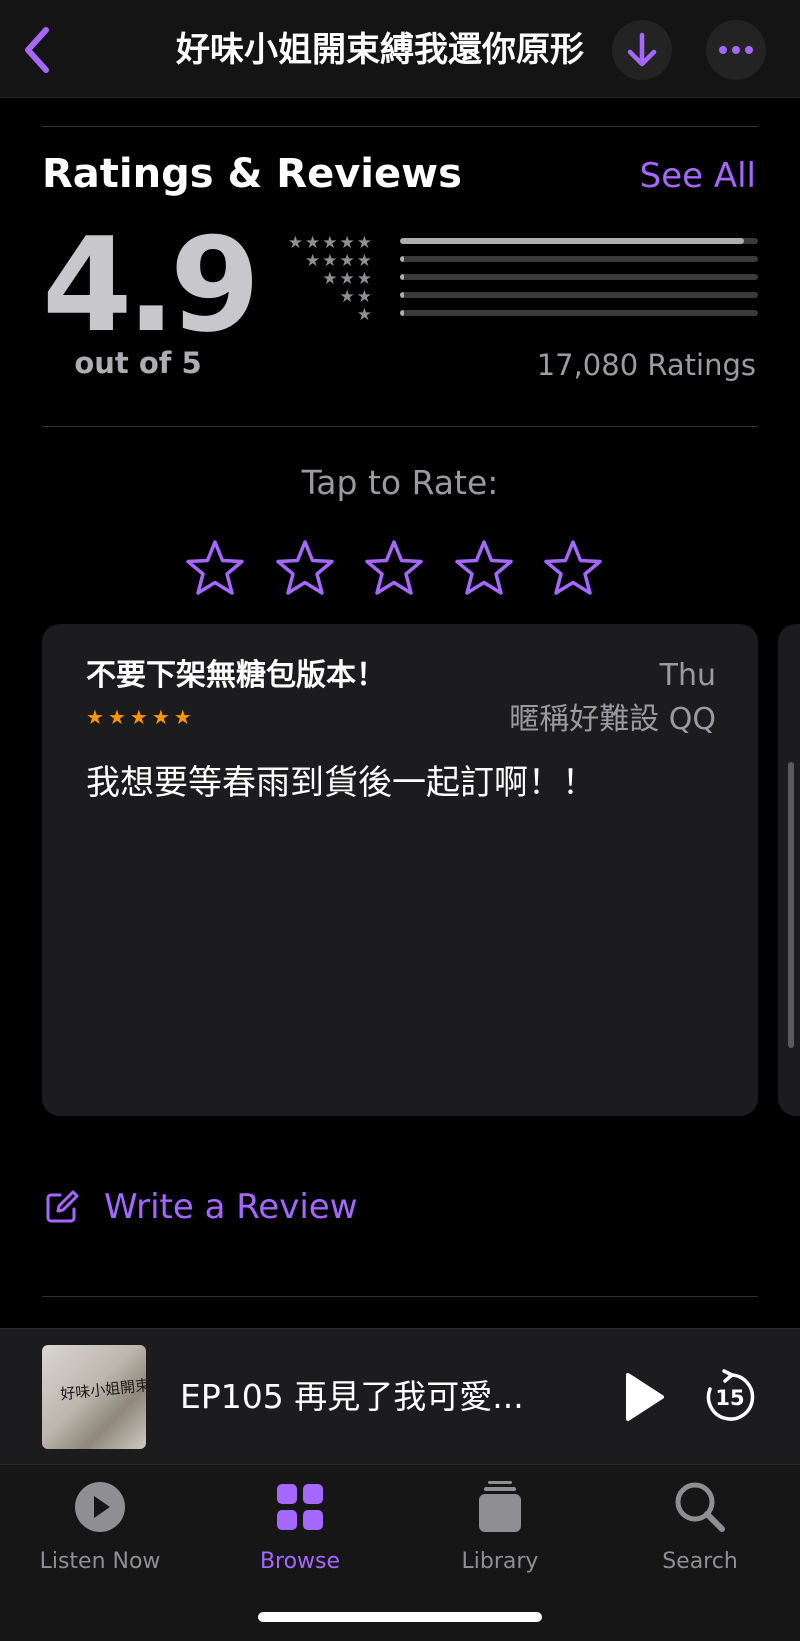  What do you see at coordinates (215, 569) in the screenshot?
I see `rate-star-1-icon` at bounding box center [215, 569].